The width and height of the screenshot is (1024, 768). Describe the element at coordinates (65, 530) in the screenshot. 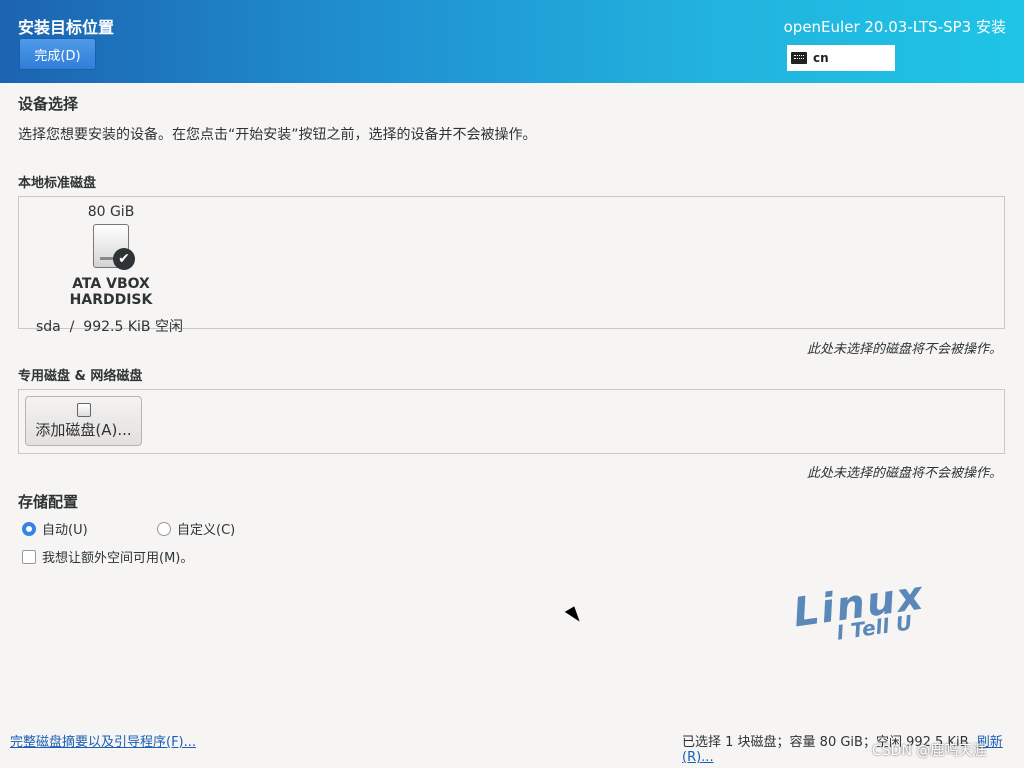

I see `auto-partition-label: 自动(U)` at that location.